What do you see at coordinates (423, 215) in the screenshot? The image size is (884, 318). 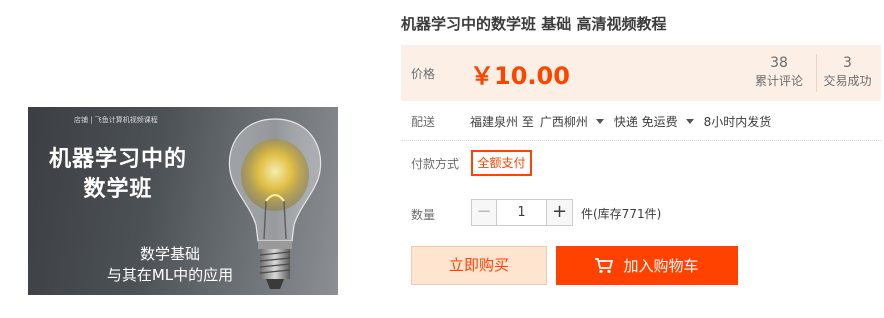 I see `quantity-label: 数量` at bounding box center [423, 215].